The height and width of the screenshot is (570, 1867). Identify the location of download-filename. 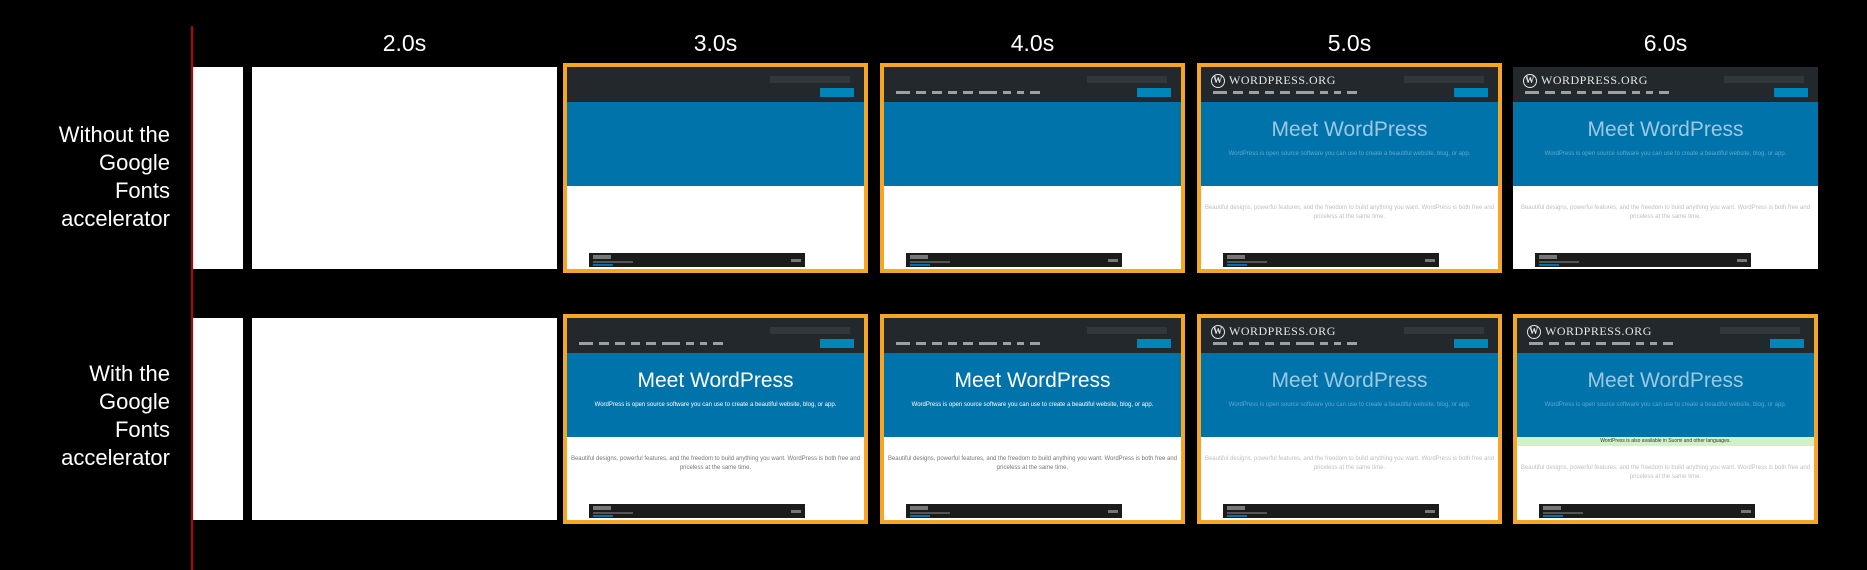
(613, 513).